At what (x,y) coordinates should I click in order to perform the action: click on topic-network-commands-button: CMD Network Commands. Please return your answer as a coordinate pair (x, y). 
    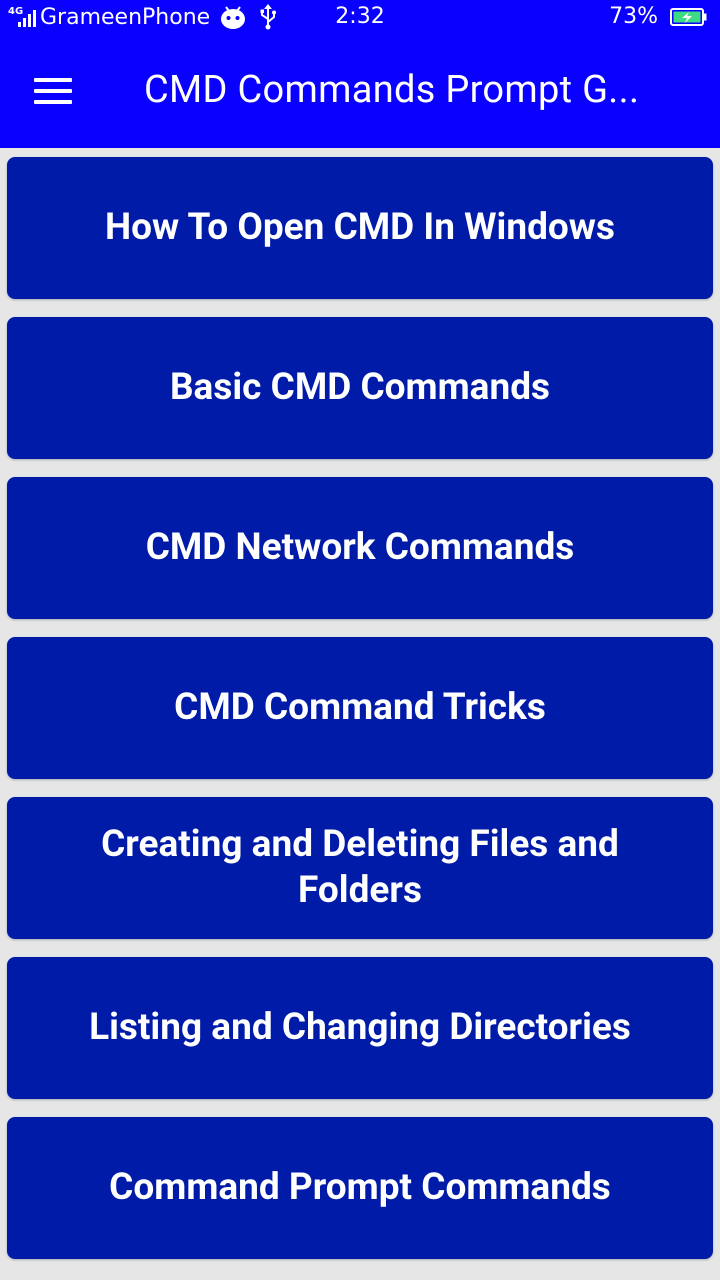
    Looking at the image, I should click on (360, 548).